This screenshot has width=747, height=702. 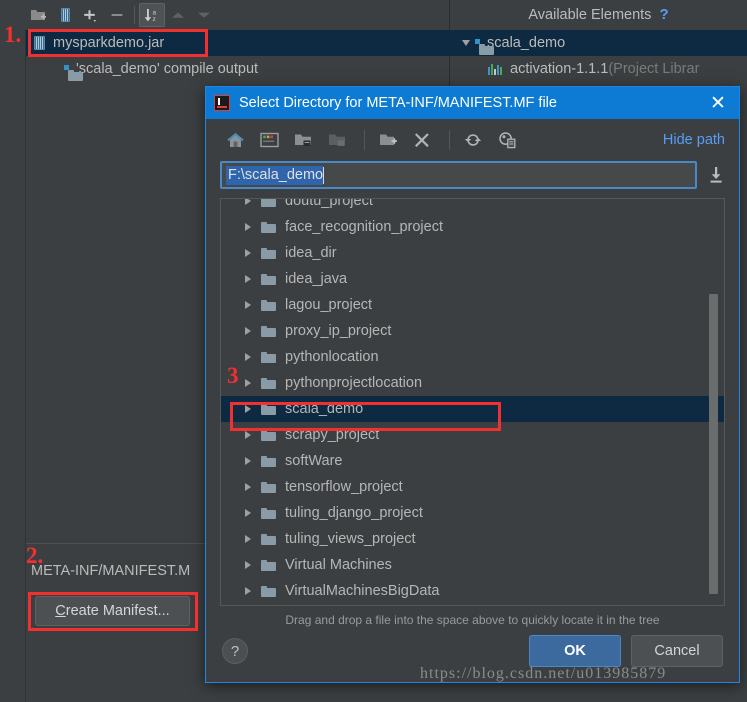 I want to click on path-row: F:\scala_demo, so click(x=472, y=175).